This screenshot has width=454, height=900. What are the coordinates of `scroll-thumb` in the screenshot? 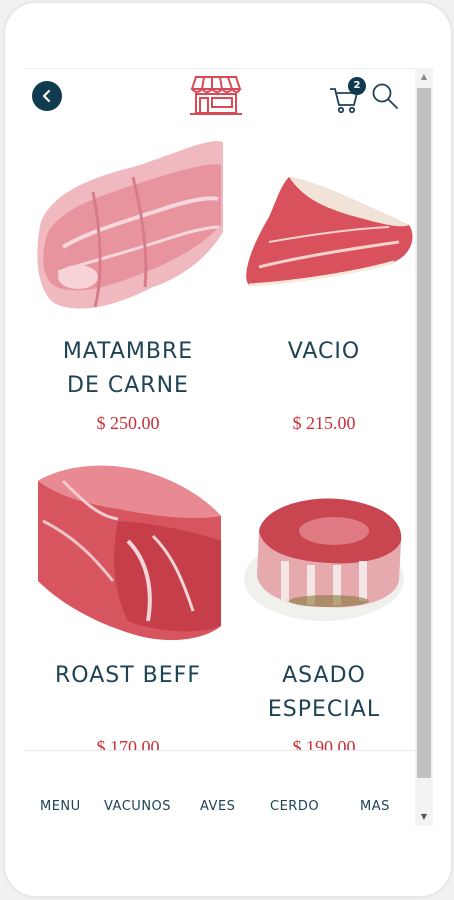 It's located at (424, 433).